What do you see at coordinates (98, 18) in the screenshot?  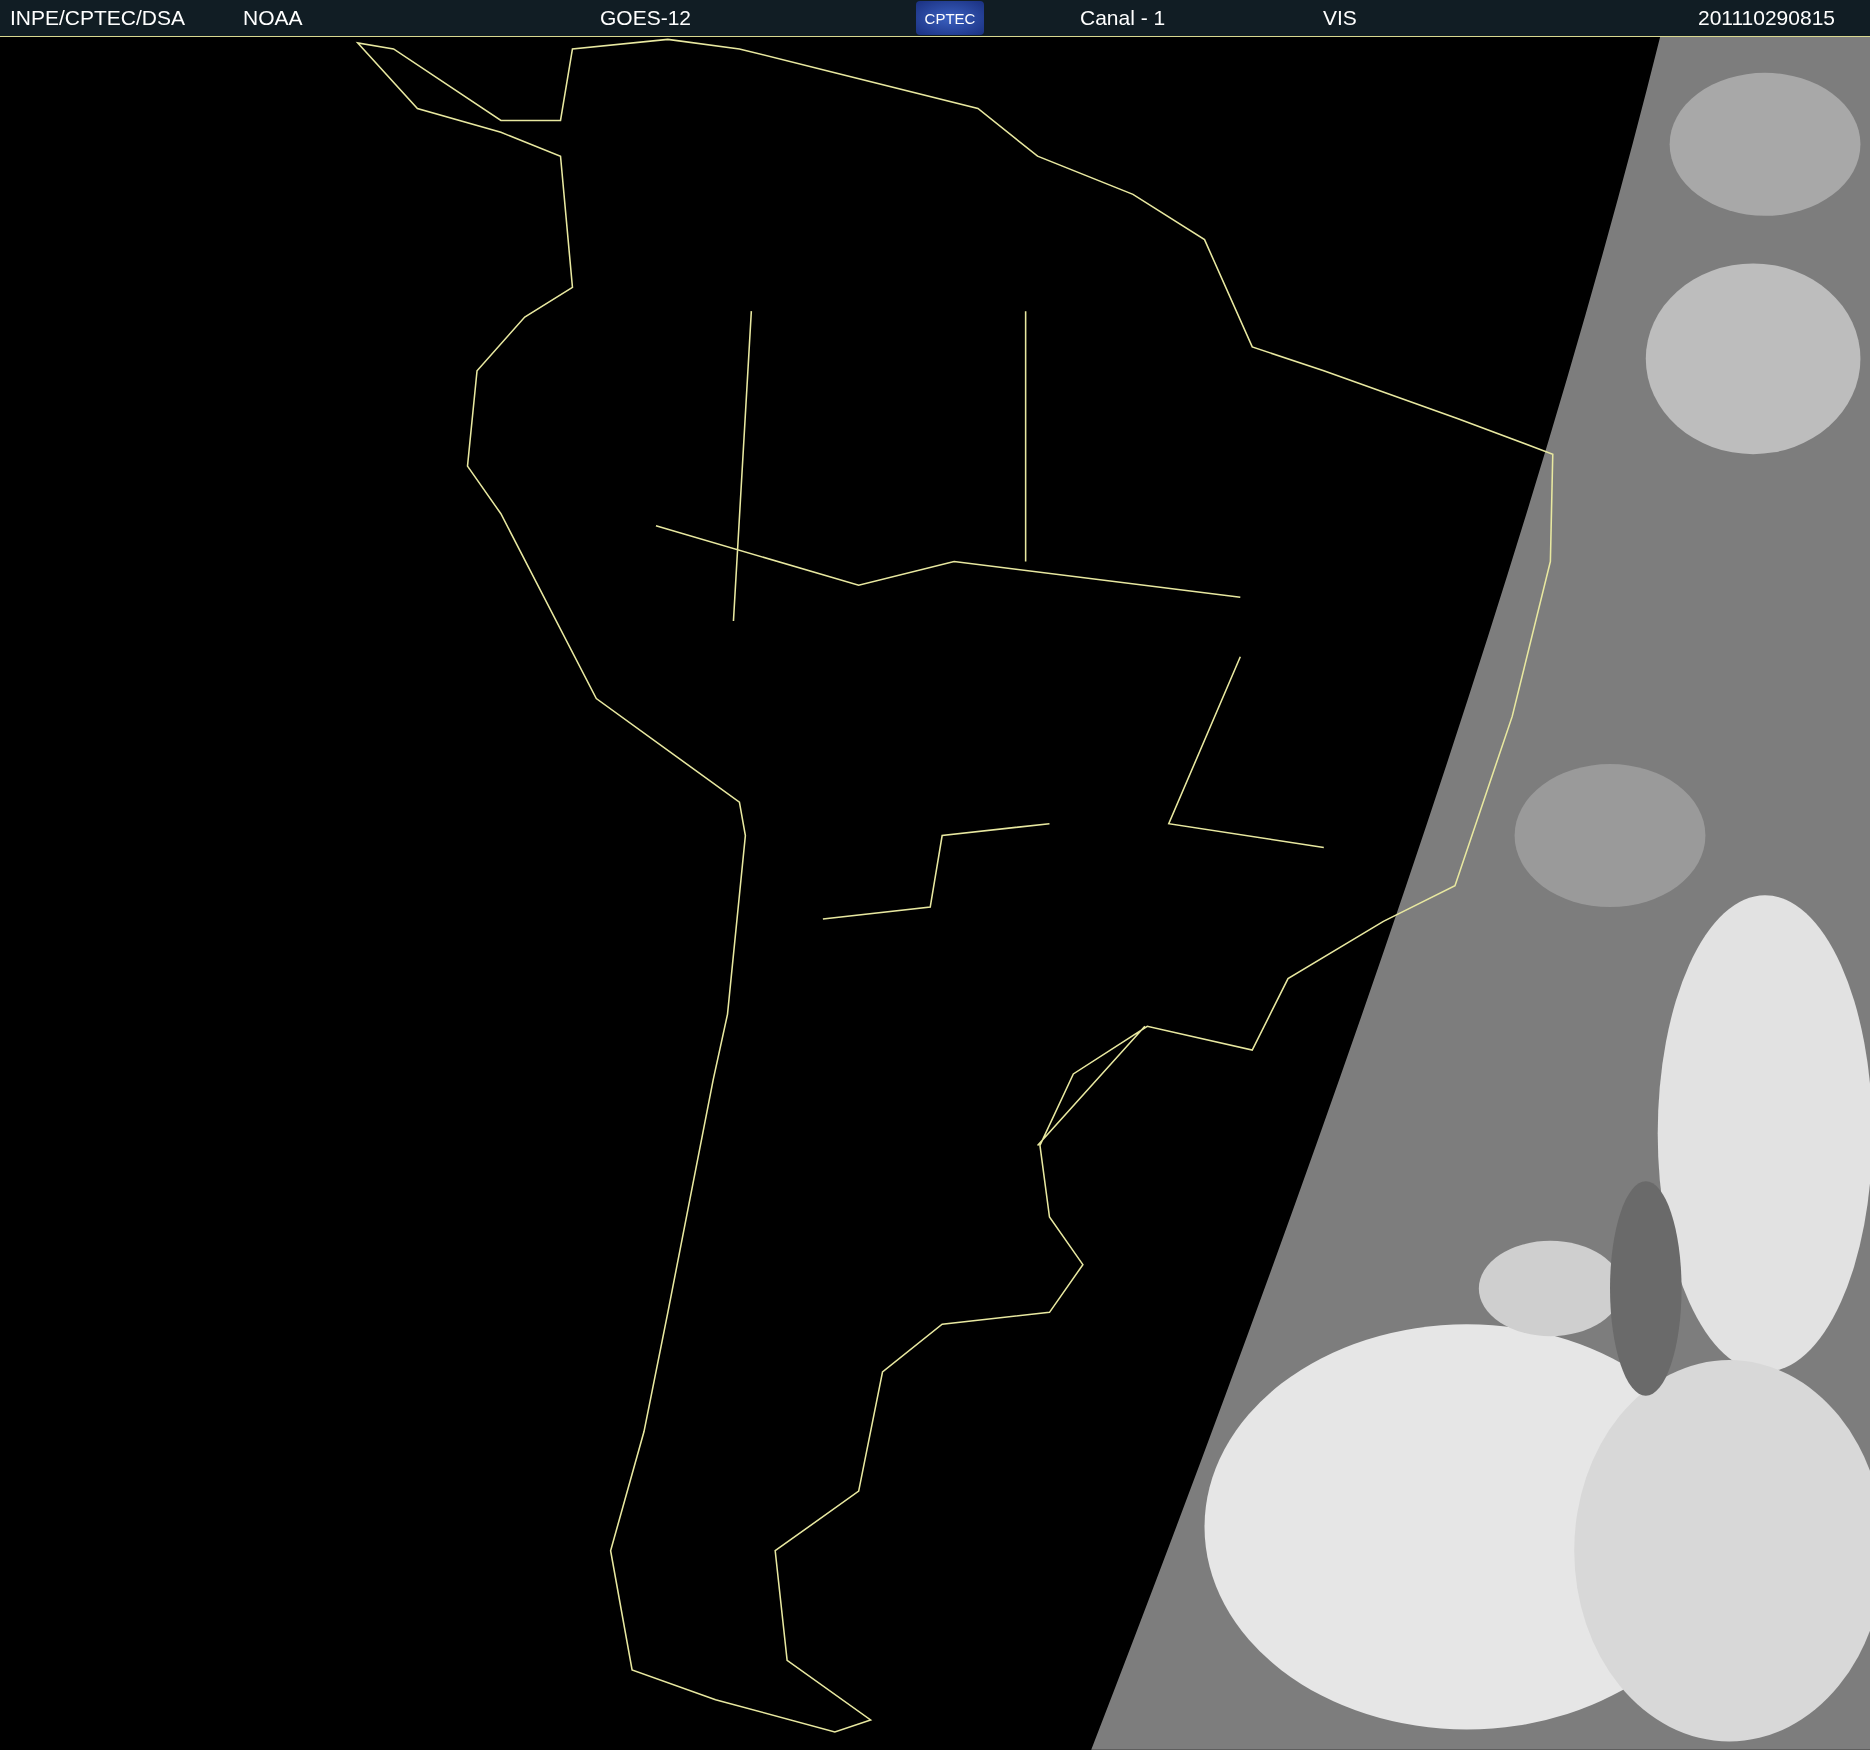 I see `header-label: INPE/CPTEC/DSA` at bounding box center [98, 18].